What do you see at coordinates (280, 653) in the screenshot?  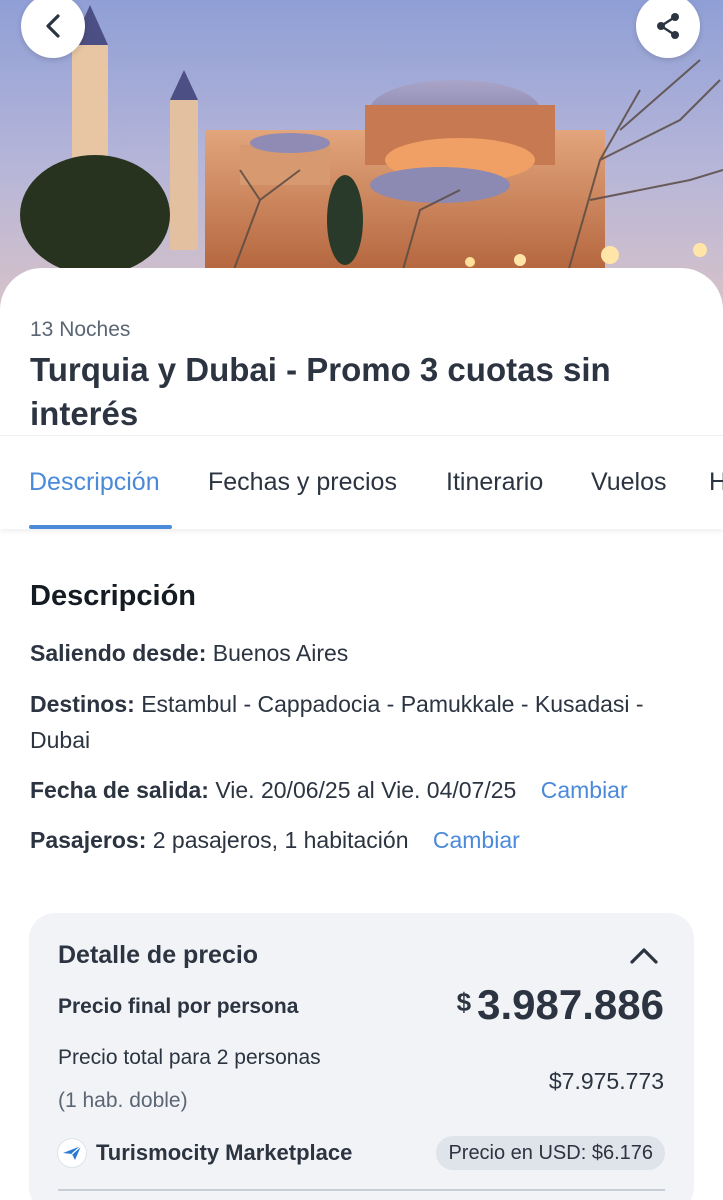 I see `origin-value: Buenos Aires` at bounding box center [280, 653].